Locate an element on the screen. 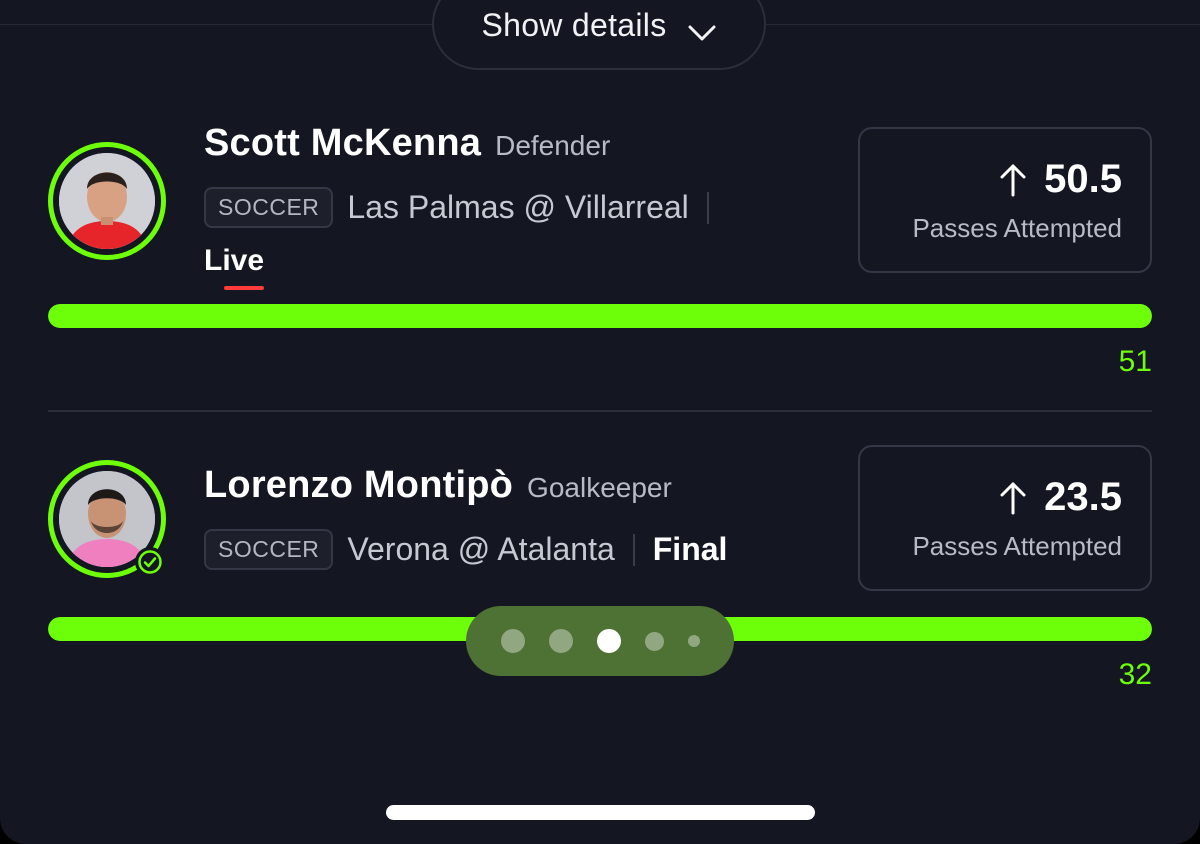 The image size is (1200, 844). check-circle-icon is located at coordinates (150, 562).